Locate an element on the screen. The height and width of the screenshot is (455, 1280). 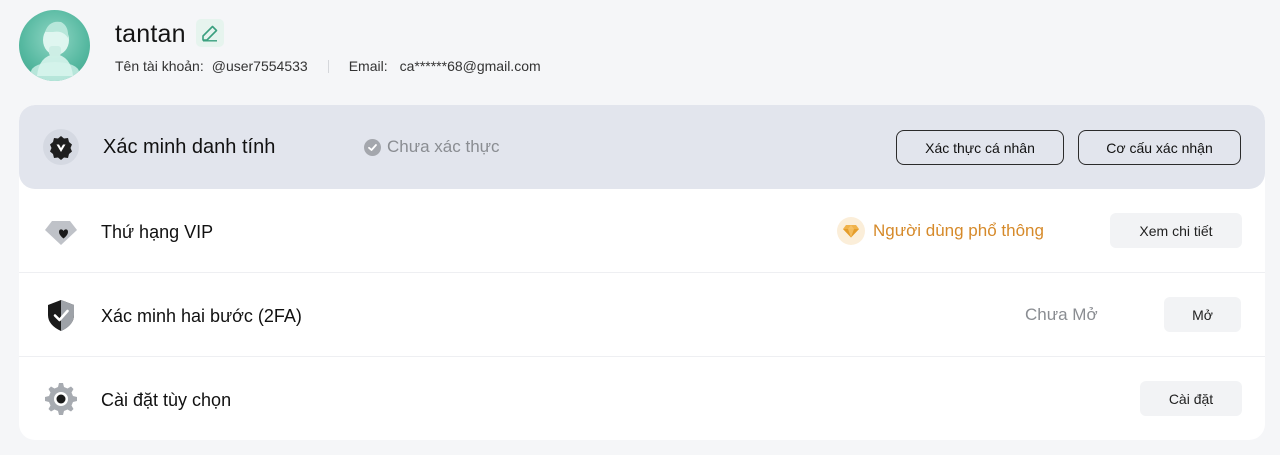
verified-badge-icon is located at coordinates (61, 147).